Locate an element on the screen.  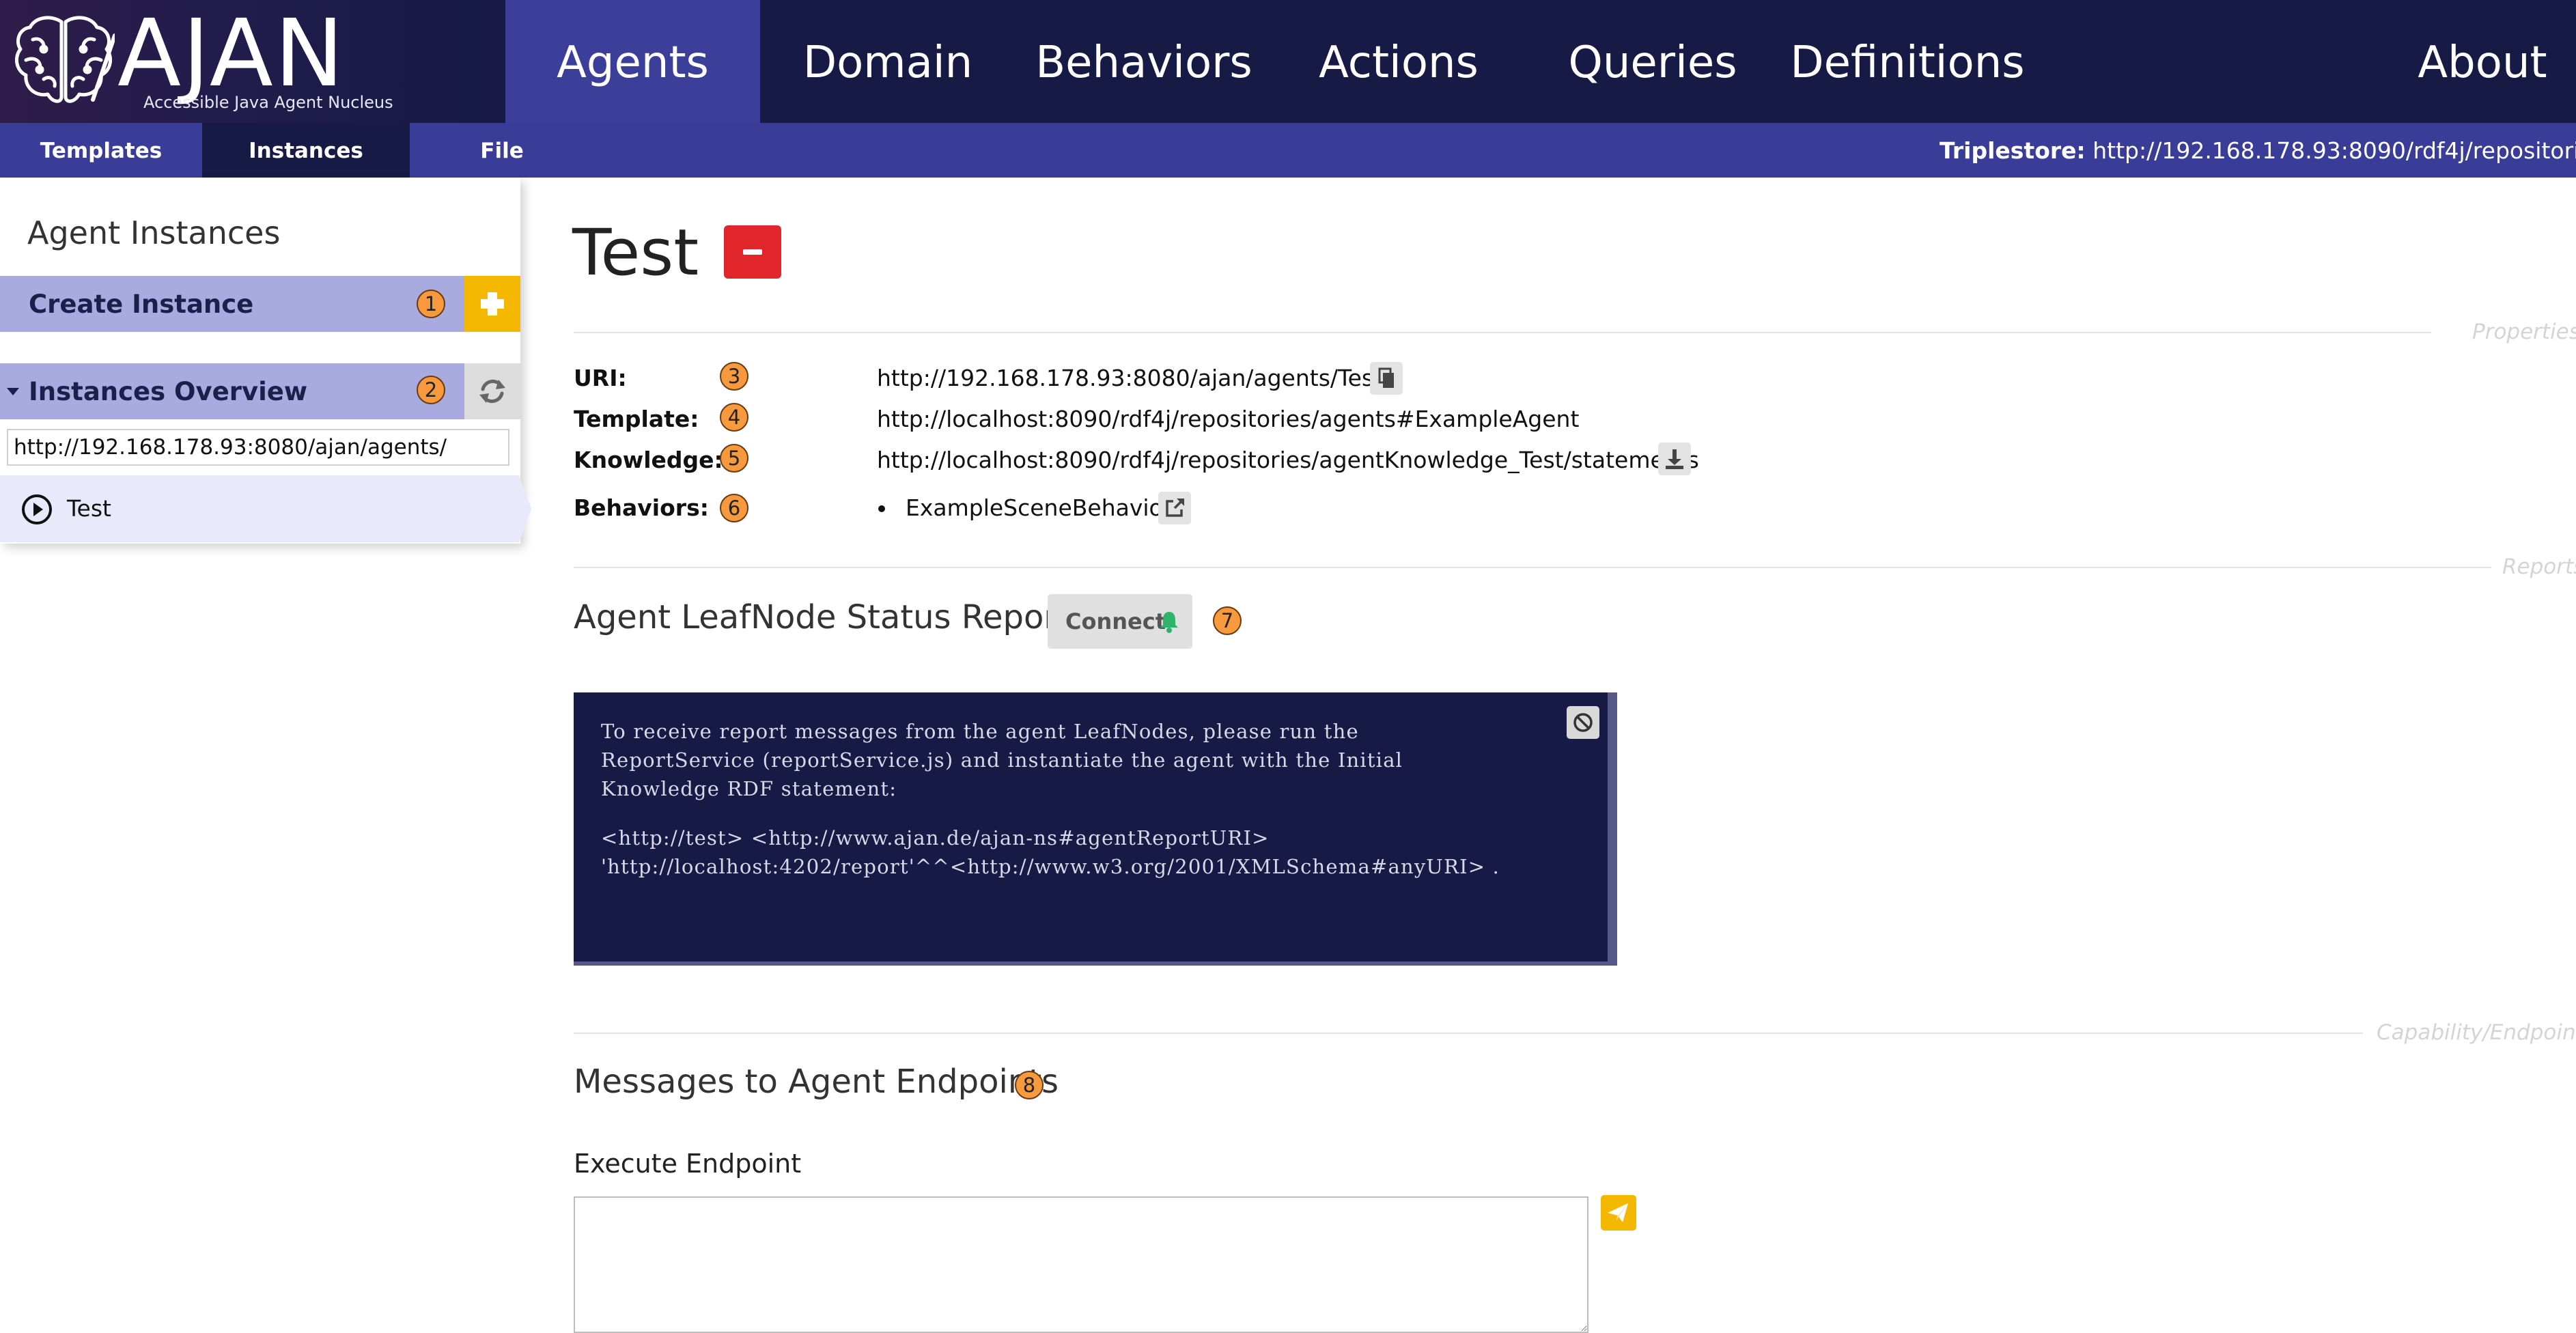
open-behavior-button is located at coordinates (1174, 508).